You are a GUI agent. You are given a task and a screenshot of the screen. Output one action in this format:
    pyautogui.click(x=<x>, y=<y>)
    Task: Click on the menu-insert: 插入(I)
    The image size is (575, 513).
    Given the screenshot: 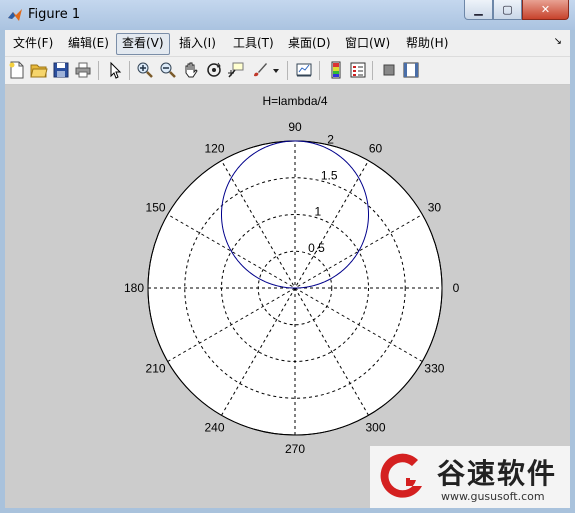 What is the action you would take?
    pyautogui.click(x=197, y=43)
    